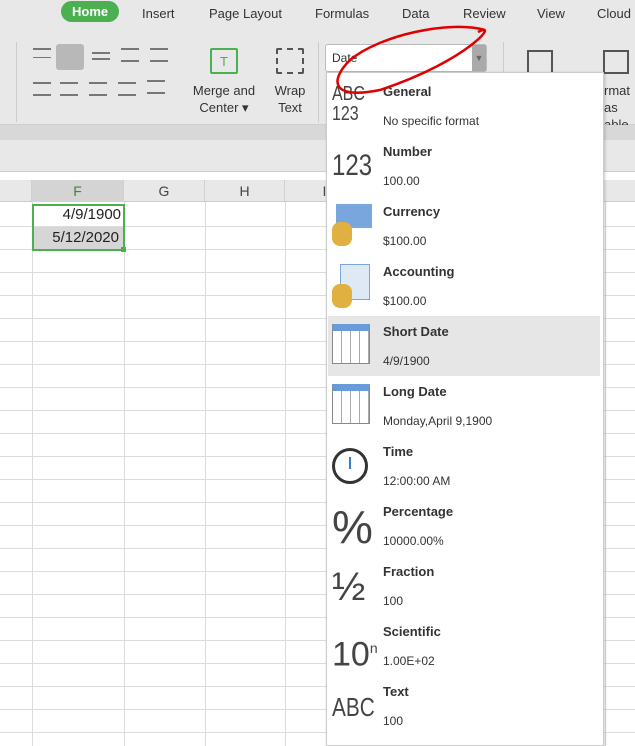 This screenshot has width=635, height=746. Describe the element at coordinates (342, 13) in the screenshot. I see `tab-formulas: Formulas` at that location.